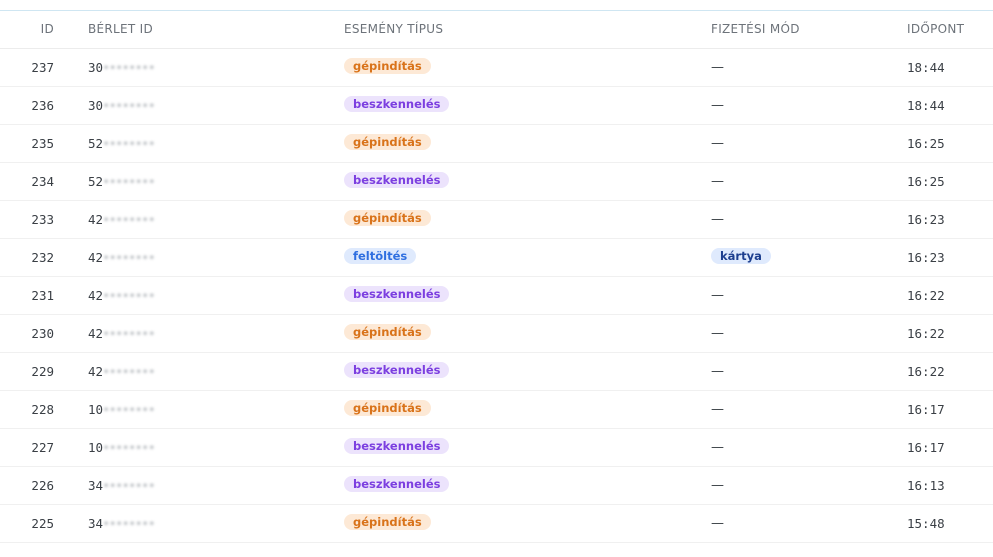 This screenshot has width=993, height=557. What do you see at coordinates (496, 333) in the screenshot?
I see `table-row: 230 42******** gépindítás —16:22` at bounding box center [496, 333].